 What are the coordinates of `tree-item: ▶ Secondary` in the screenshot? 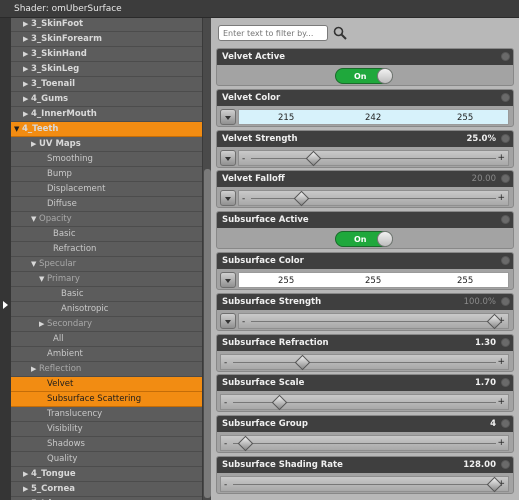 It's located at (106, 324).